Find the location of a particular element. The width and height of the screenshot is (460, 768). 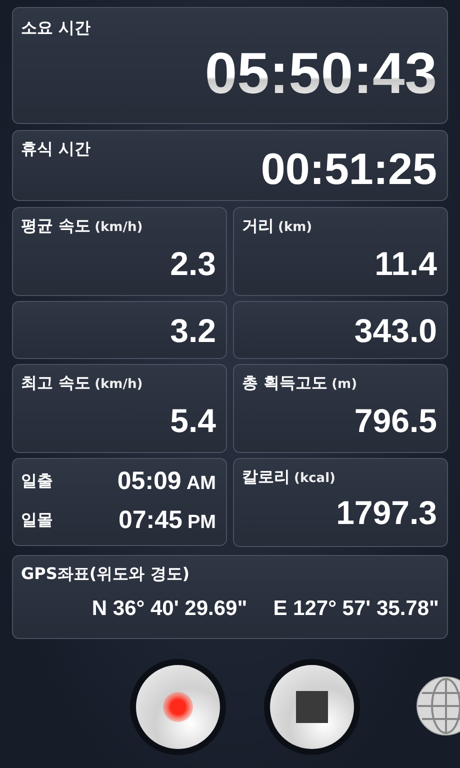

sun-time: 05:09 is located at coordinates (149, 481).